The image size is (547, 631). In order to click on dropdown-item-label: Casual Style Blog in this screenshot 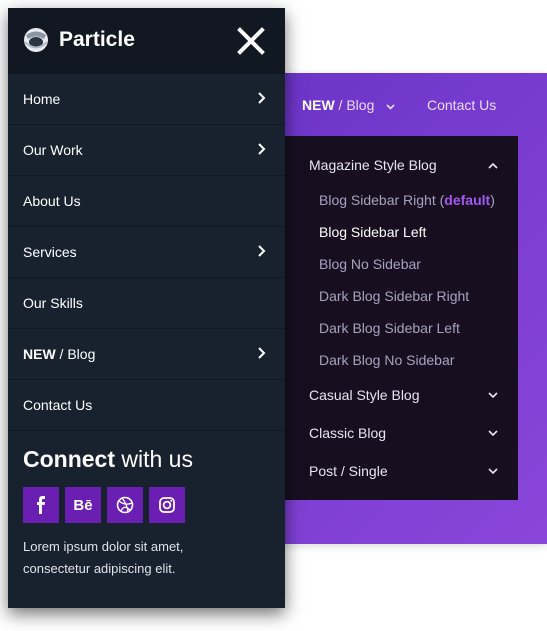, I will do `click(364, 395)`.